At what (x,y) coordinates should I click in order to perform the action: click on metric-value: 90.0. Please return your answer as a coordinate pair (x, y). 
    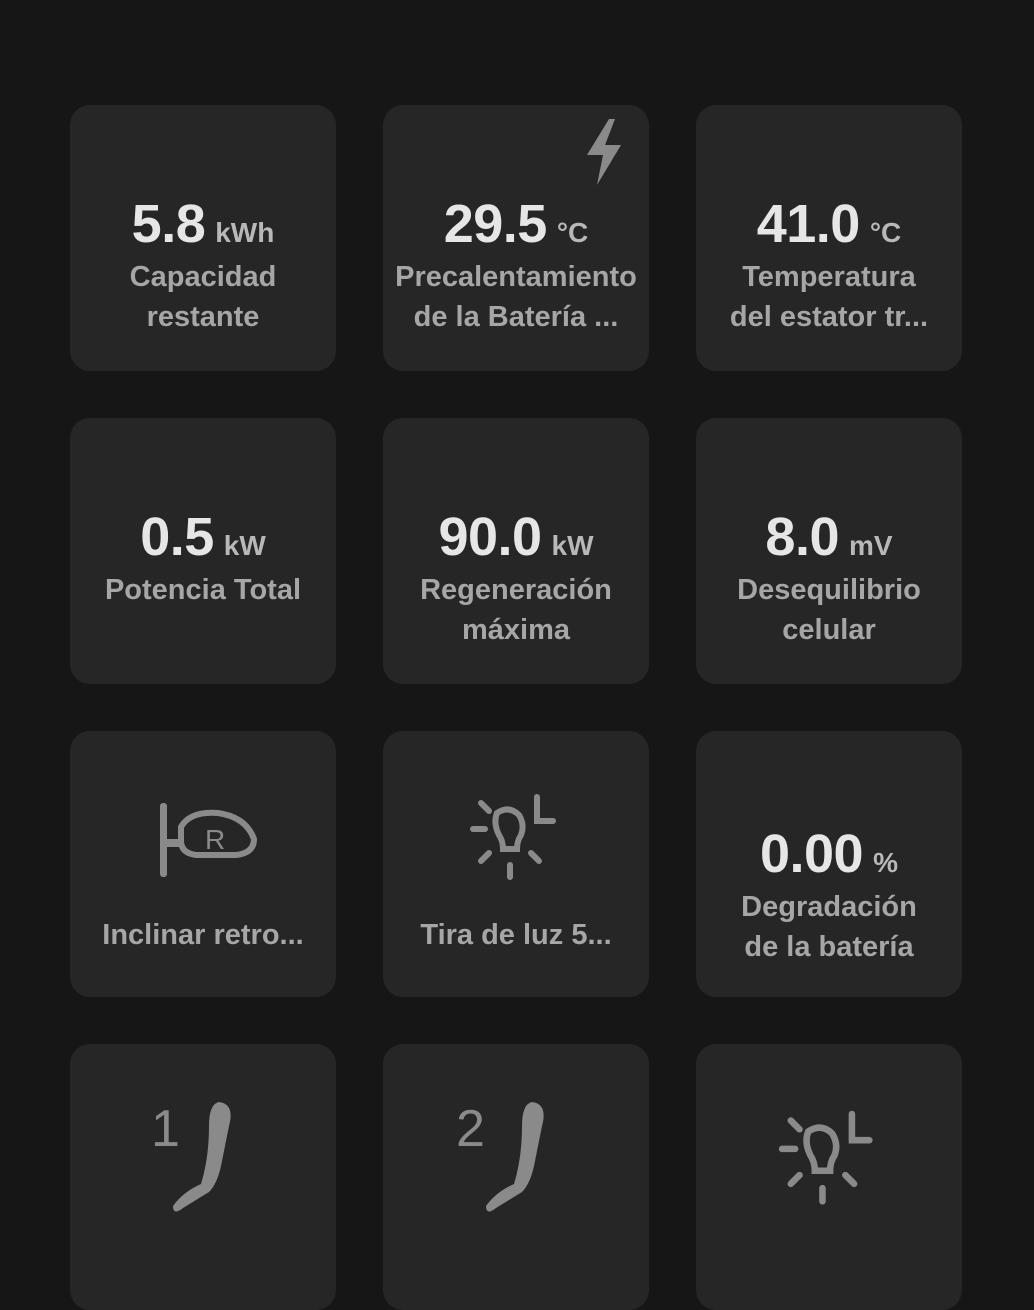
    Looking at the image, I should click on (490, 537).